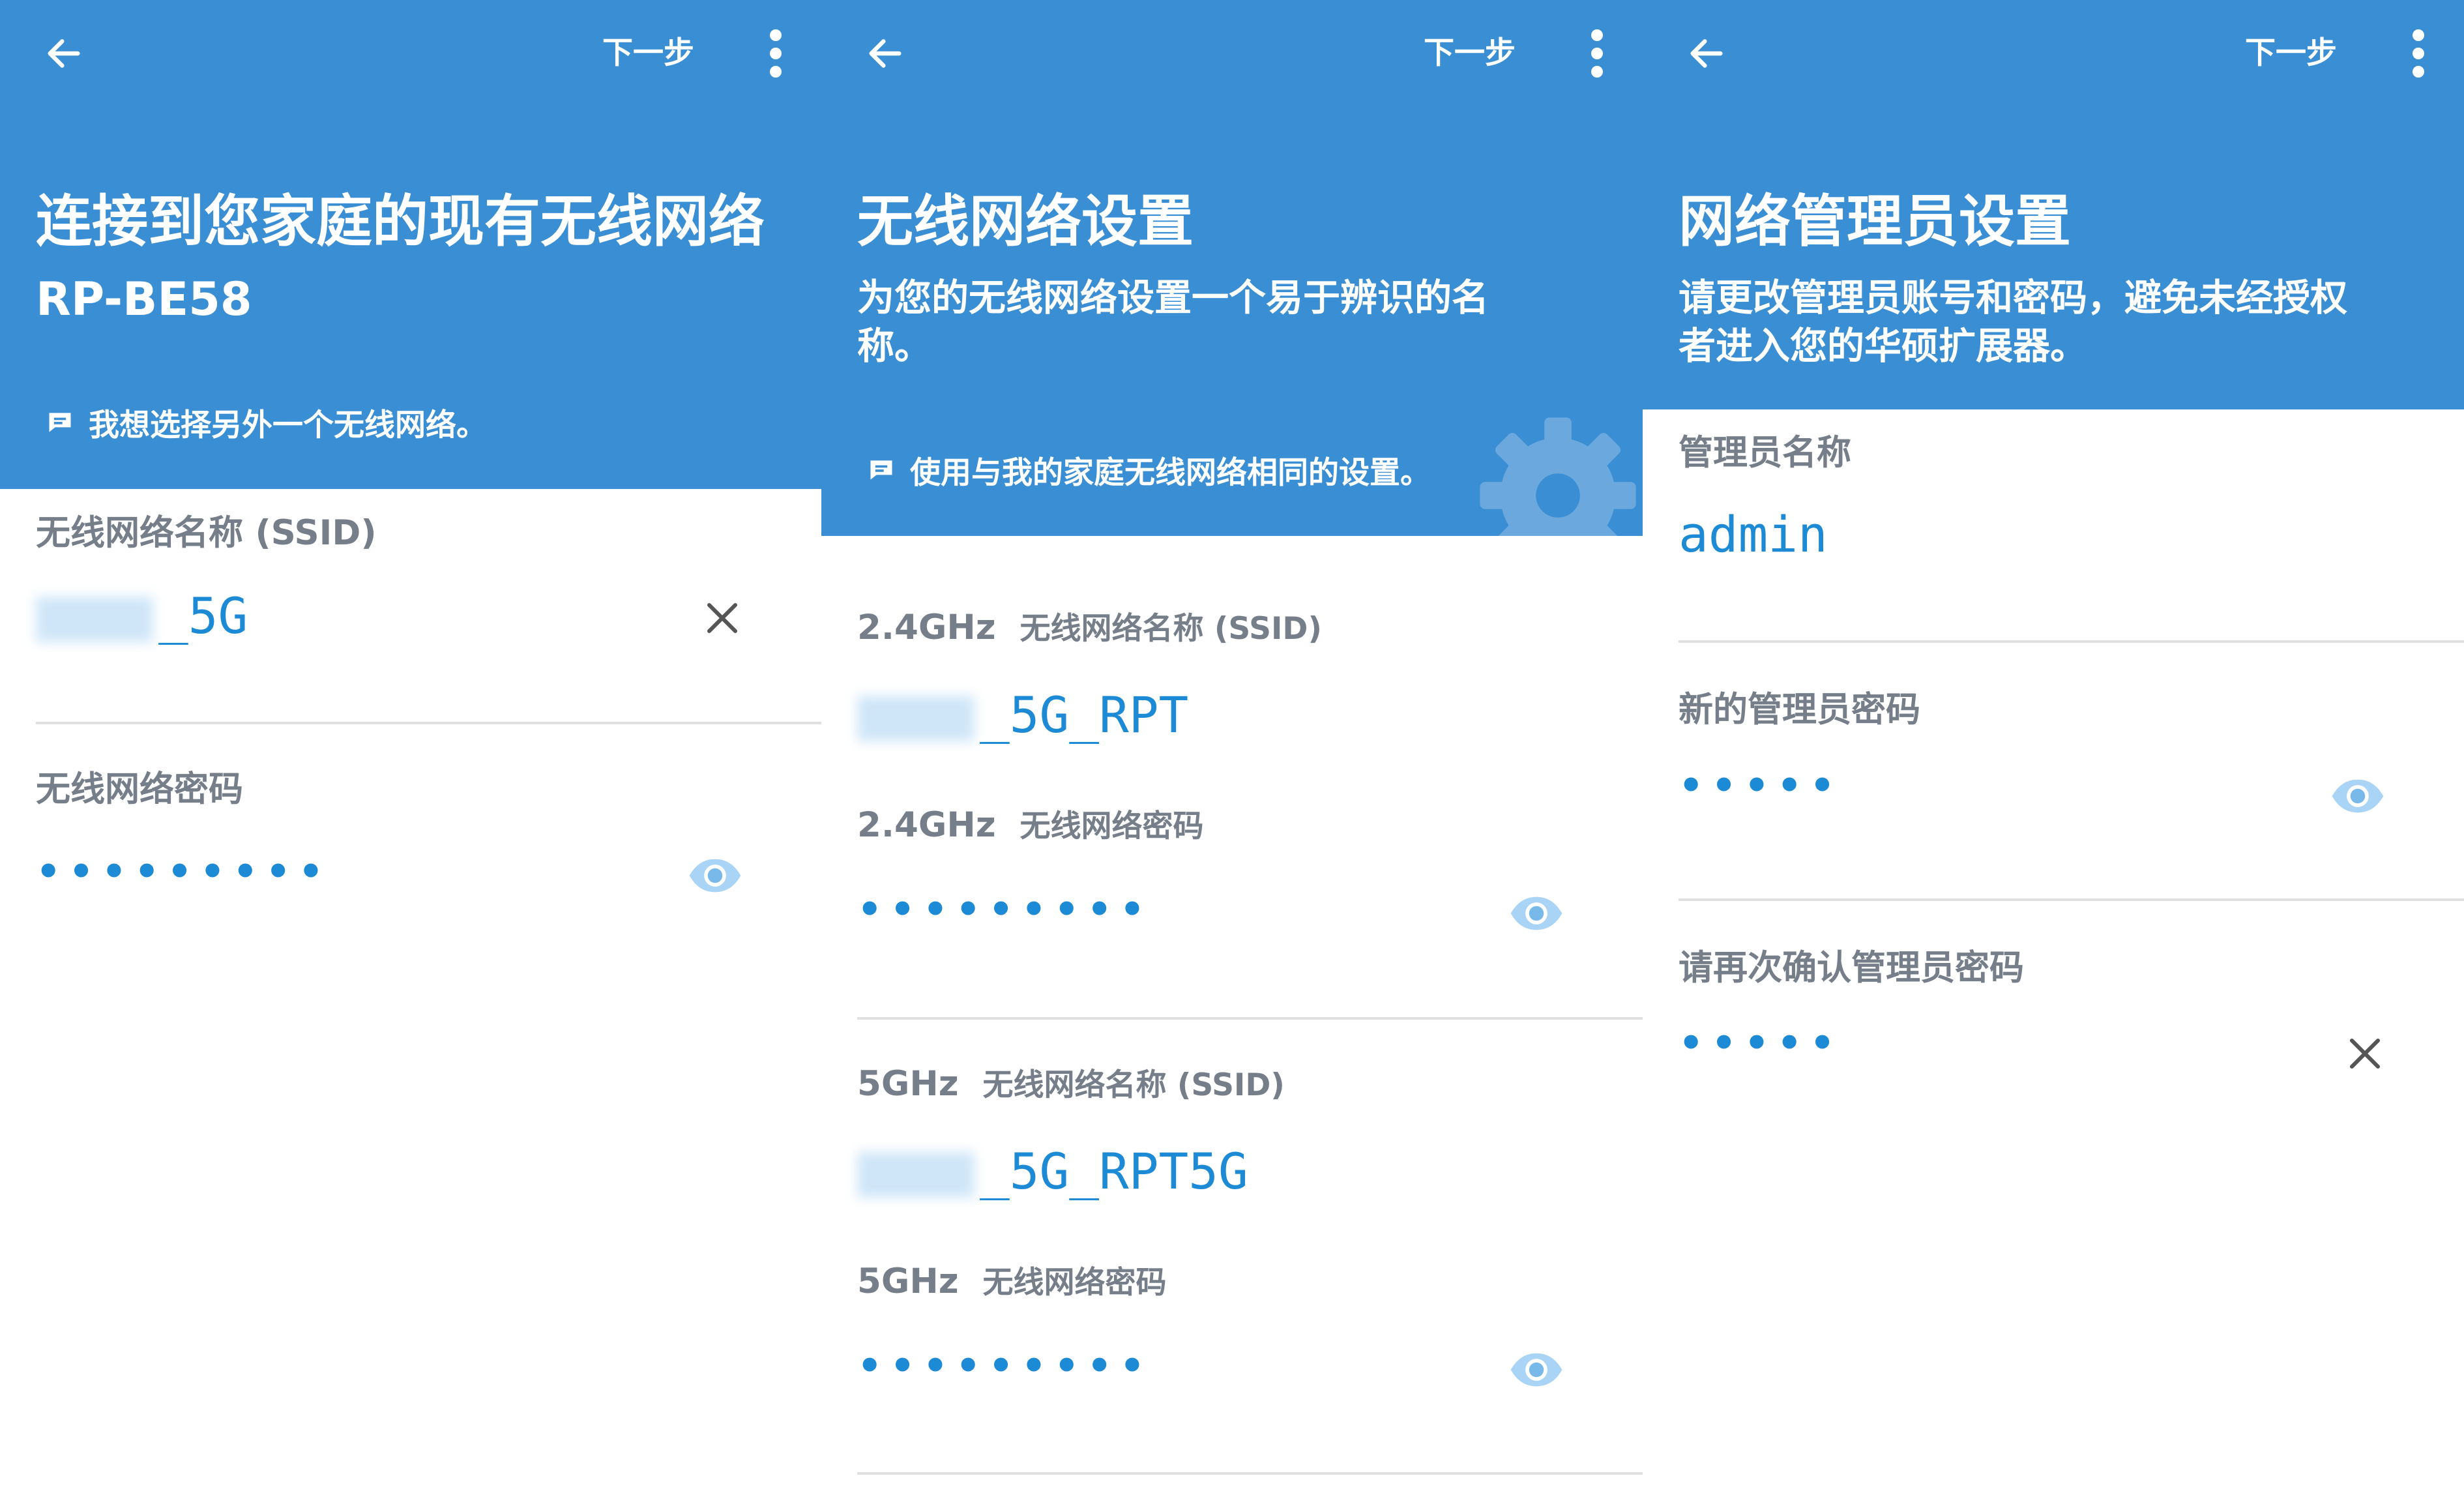 This screenshot has height=1508, width=2464. Describe the element at coordinates (1852, 968) in the screenshot. I see `confirm-password-label: 请再次确认管理员密码` at that location.